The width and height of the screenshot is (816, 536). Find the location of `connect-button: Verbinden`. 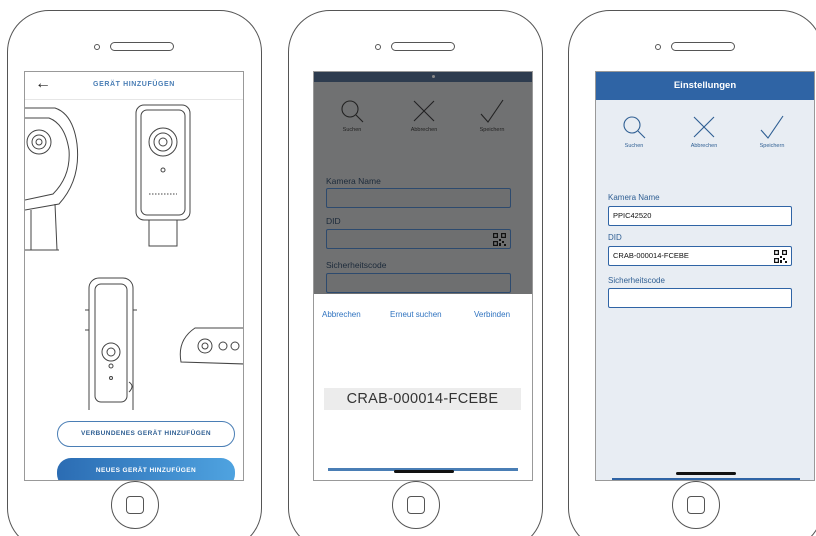

connect-button: Verbinden is located at coordinates (492, 314).